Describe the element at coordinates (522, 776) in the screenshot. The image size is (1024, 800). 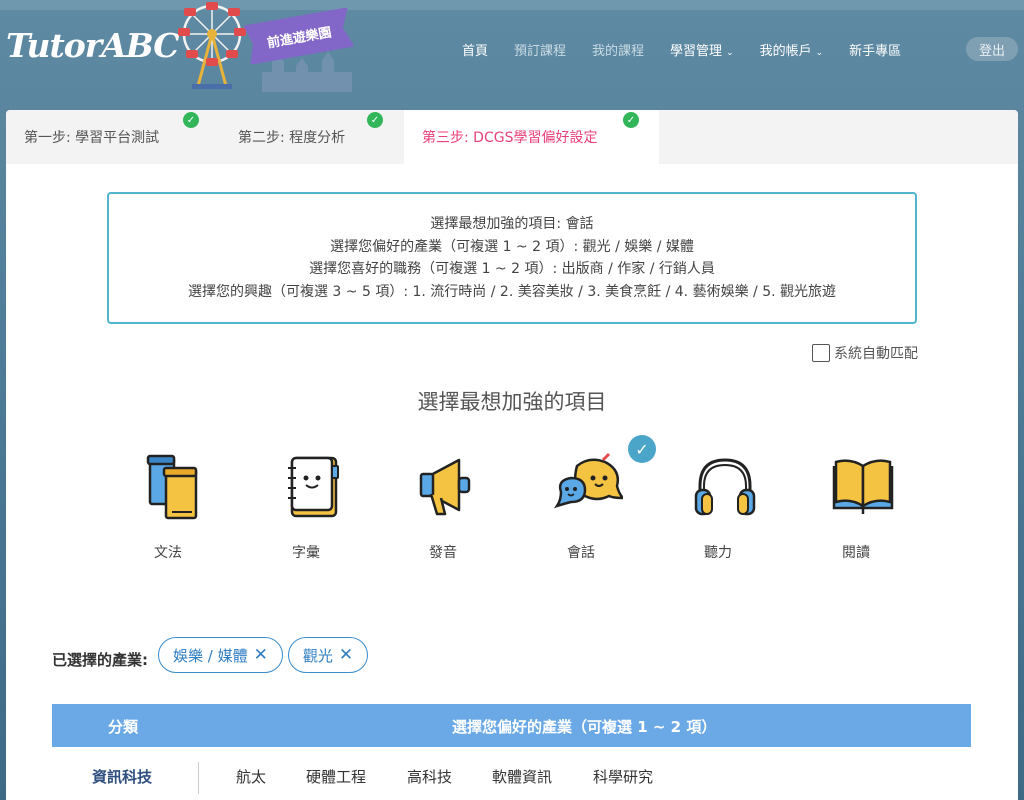
I see `industry-option: 軟體資訊` at that location.